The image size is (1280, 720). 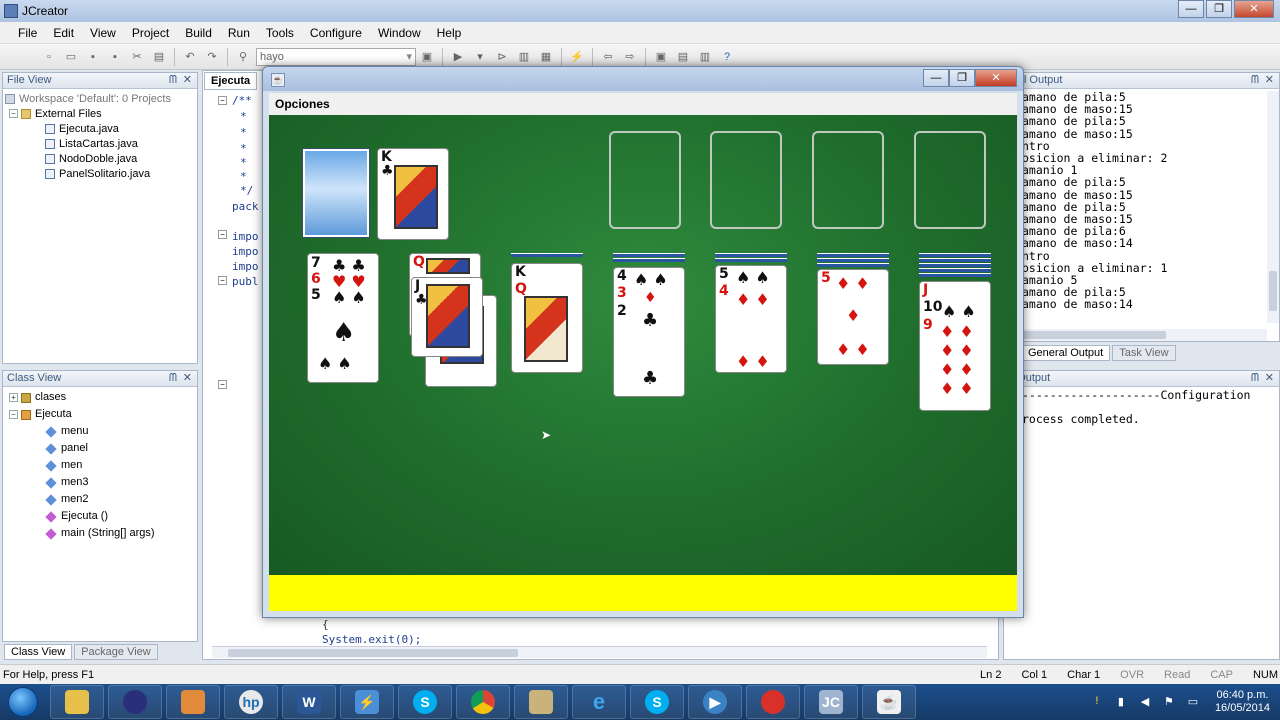 I want to click on forward-icon: ⇨, so click(x=630, y=57).